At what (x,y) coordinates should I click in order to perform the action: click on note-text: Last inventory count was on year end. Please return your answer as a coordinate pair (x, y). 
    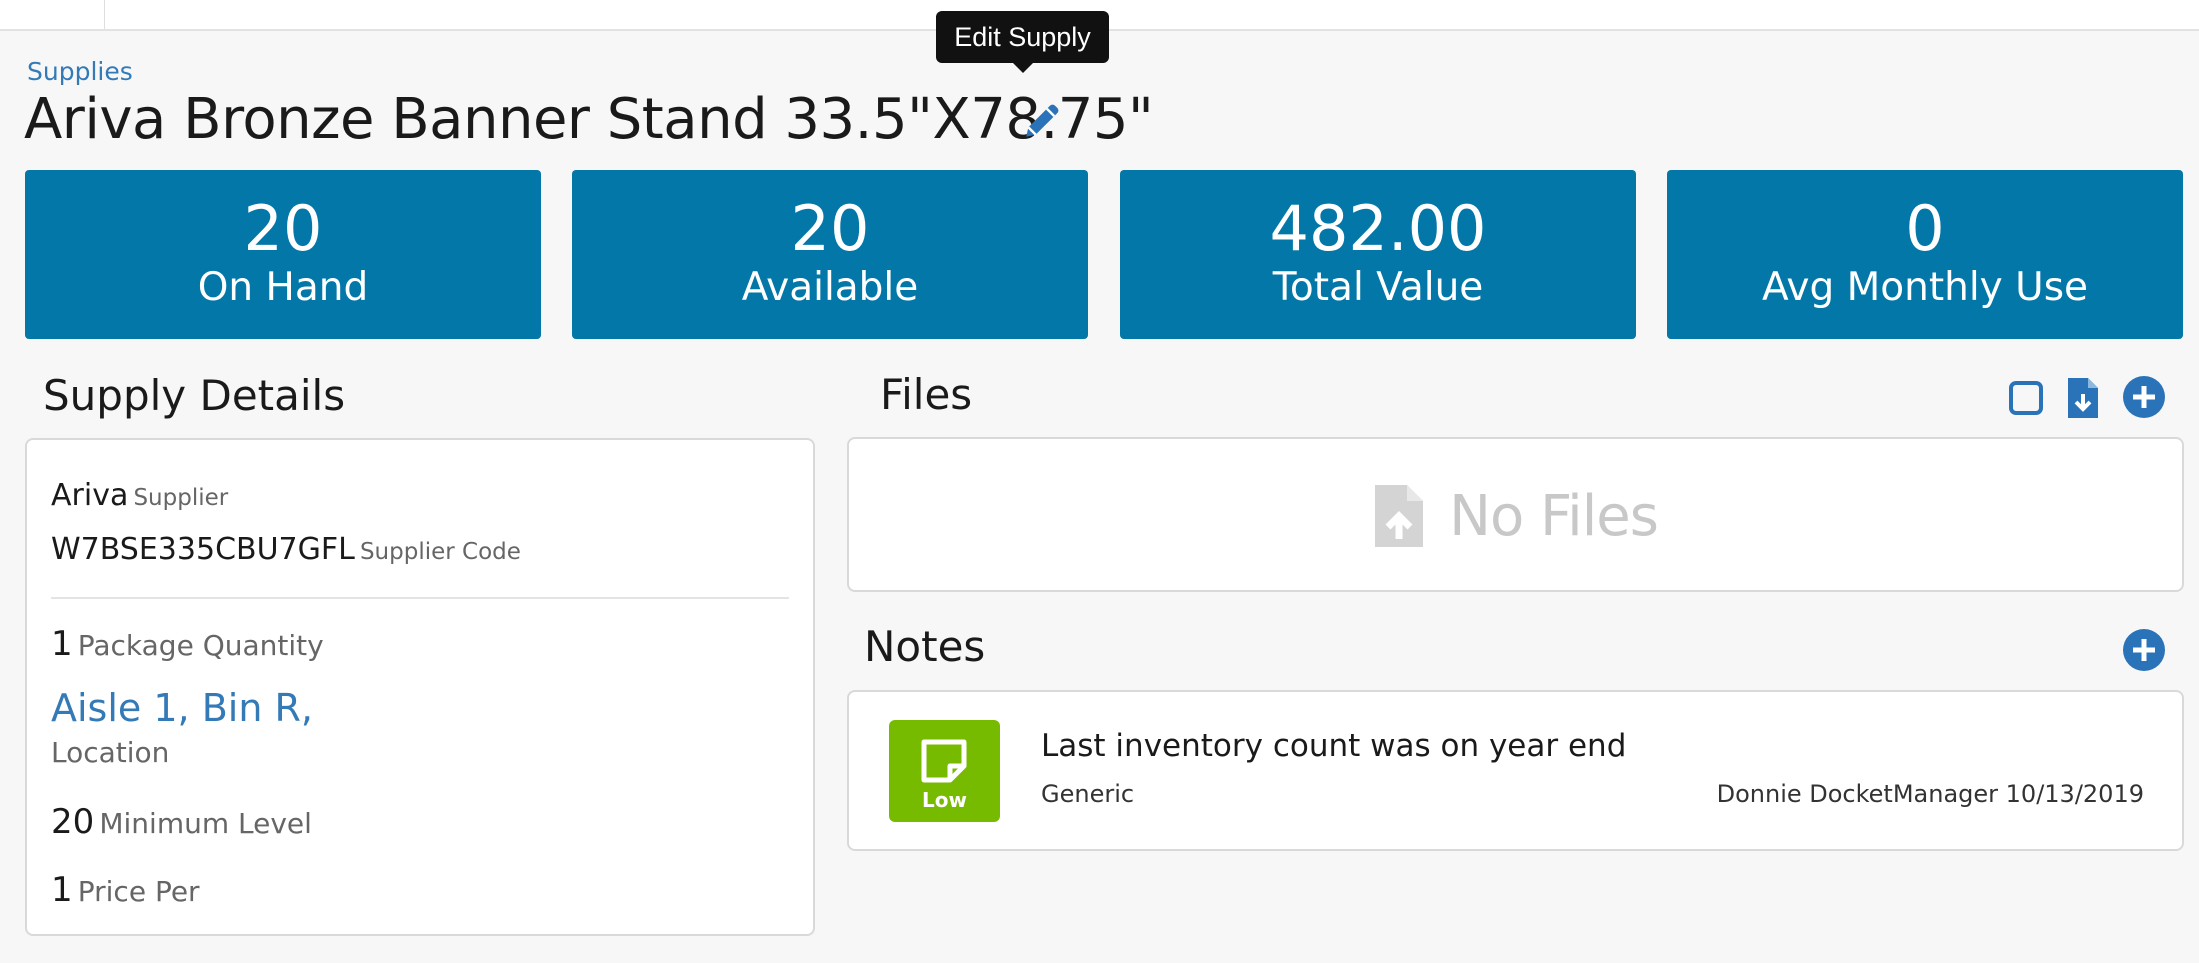
    Looking at the image, I should click on (1334, 746).